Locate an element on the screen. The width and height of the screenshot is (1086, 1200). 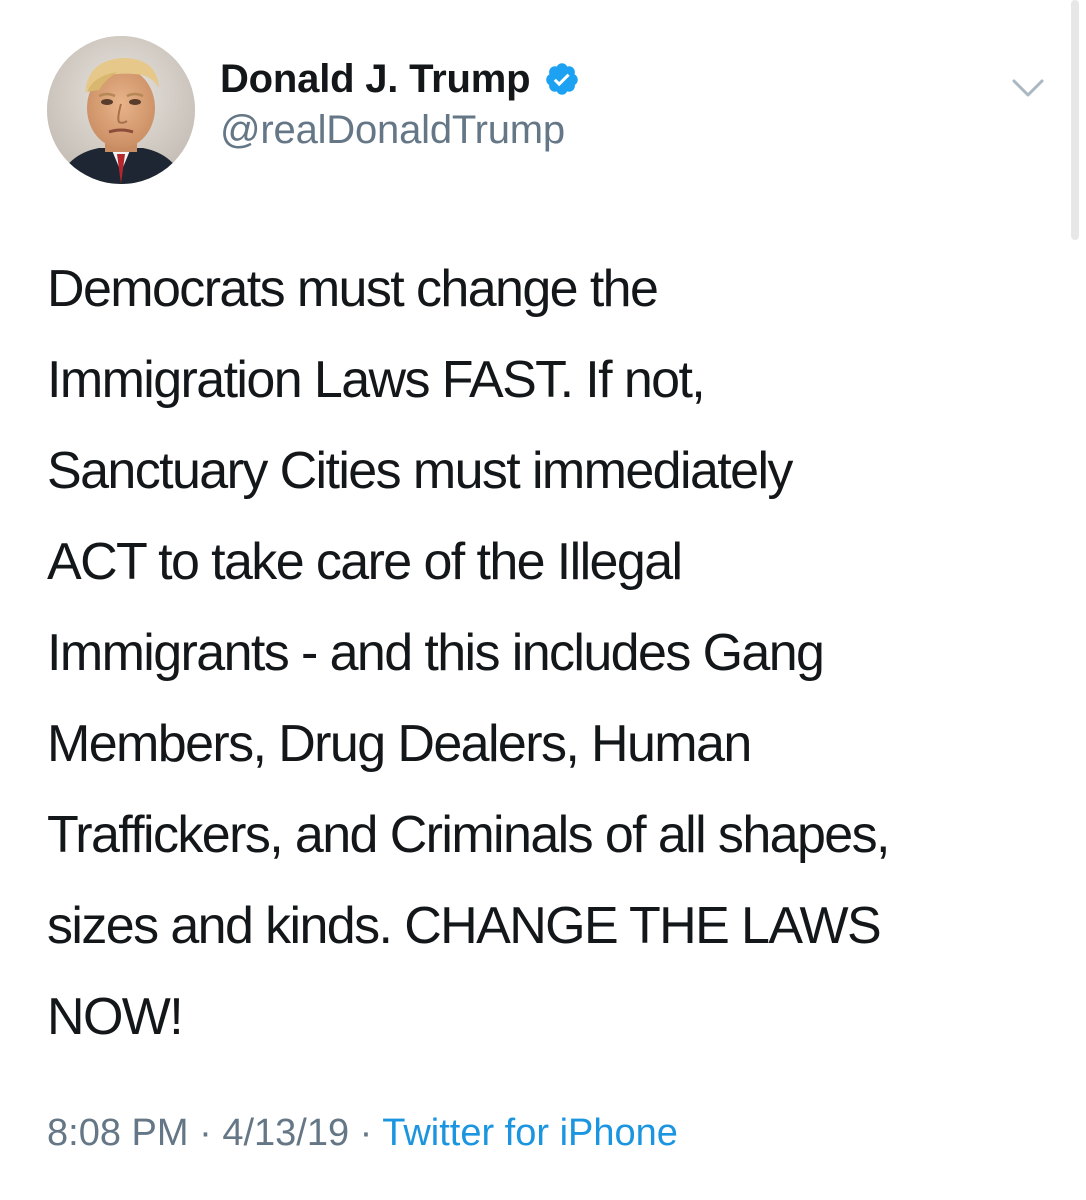
tweet-text-line: Sanctuary Cities must immediately is located at coordinates (420, 471).